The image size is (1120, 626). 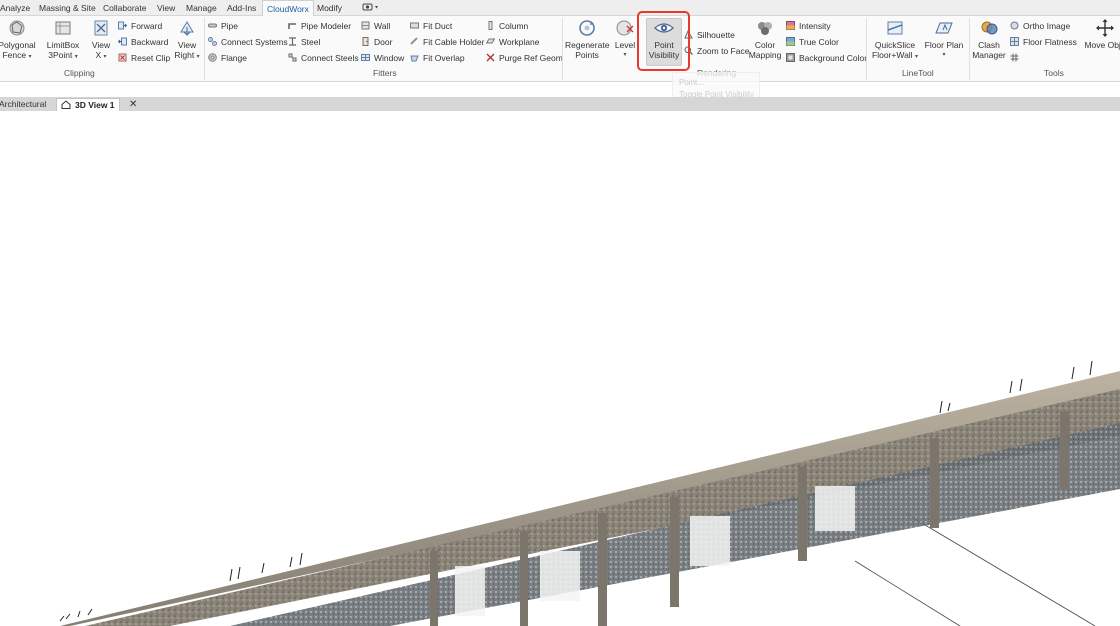 What do you see at coordinates (989, 39) in the screenshot?
I see `clash-manager-button: Clash Manager` at bounding box center [989, 39].